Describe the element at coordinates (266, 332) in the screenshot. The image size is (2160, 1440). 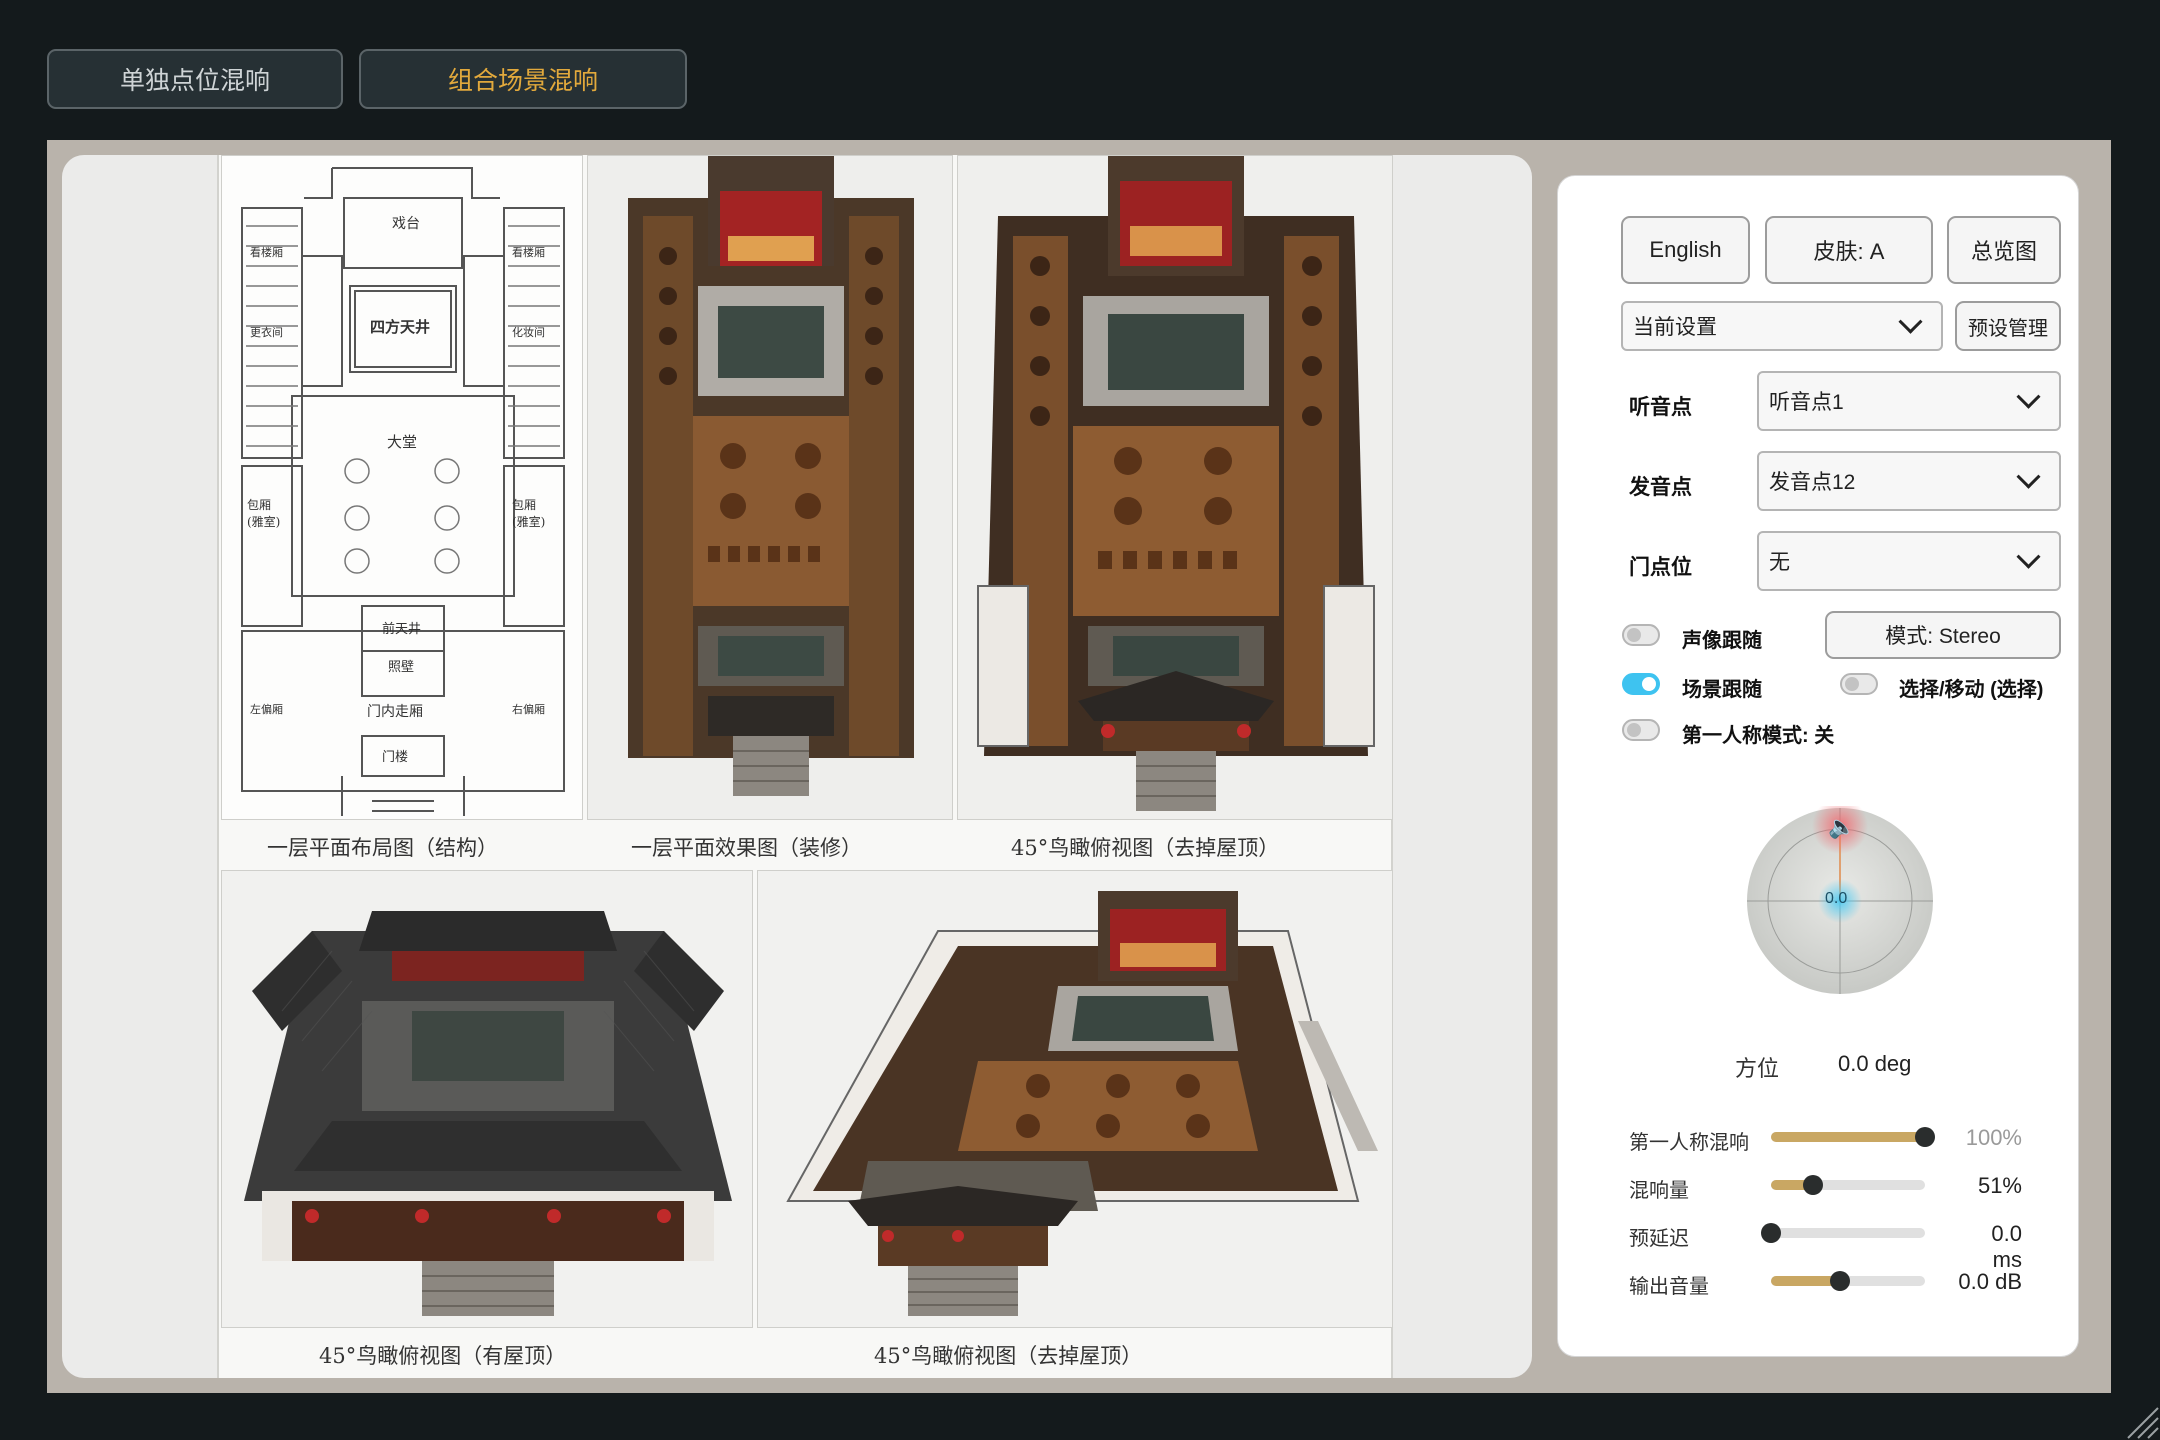
I see `plan-label-side-room: 更衣间` at that location.